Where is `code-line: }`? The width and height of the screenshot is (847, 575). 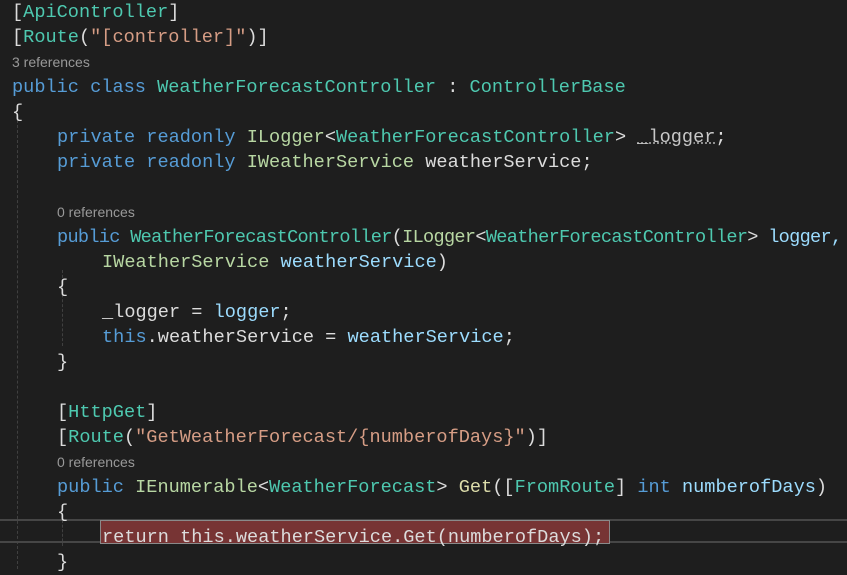 code-line: } is located at coordinates (62, 362).